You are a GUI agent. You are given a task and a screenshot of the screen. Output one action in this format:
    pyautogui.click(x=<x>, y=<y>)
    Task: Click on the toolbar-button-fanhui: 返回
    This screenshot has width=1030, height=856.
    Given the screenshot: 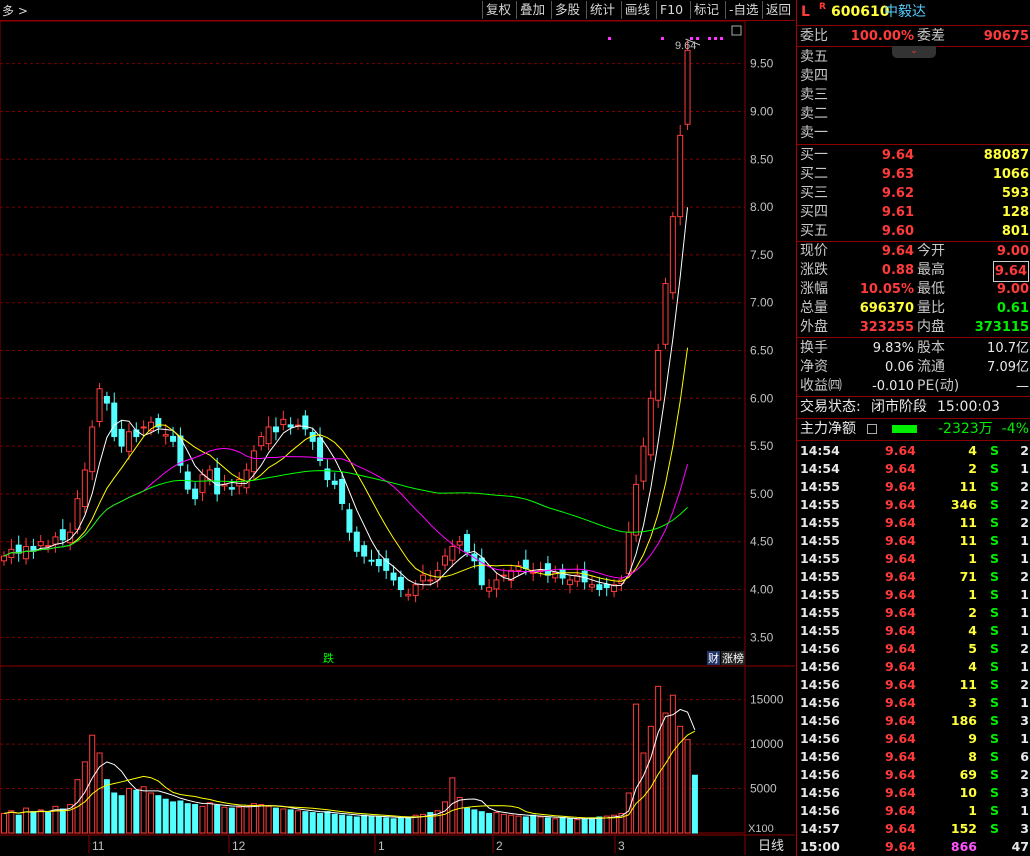 What is the action you would take?
    pyautogui.click(x=778, y=10)
    